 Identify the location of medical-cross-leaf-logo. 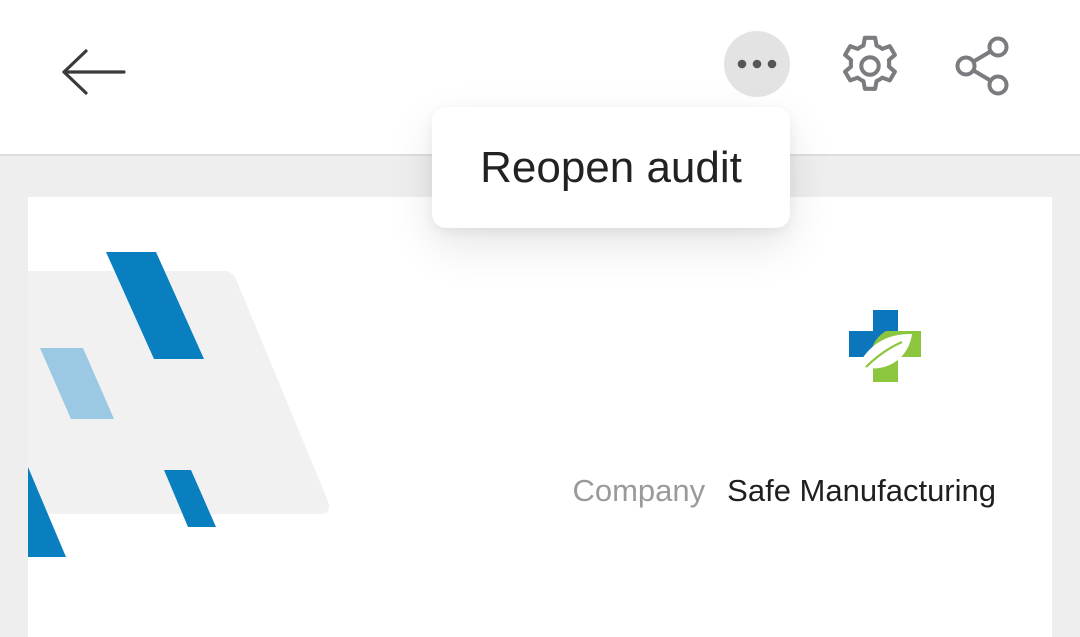
(885, 346).